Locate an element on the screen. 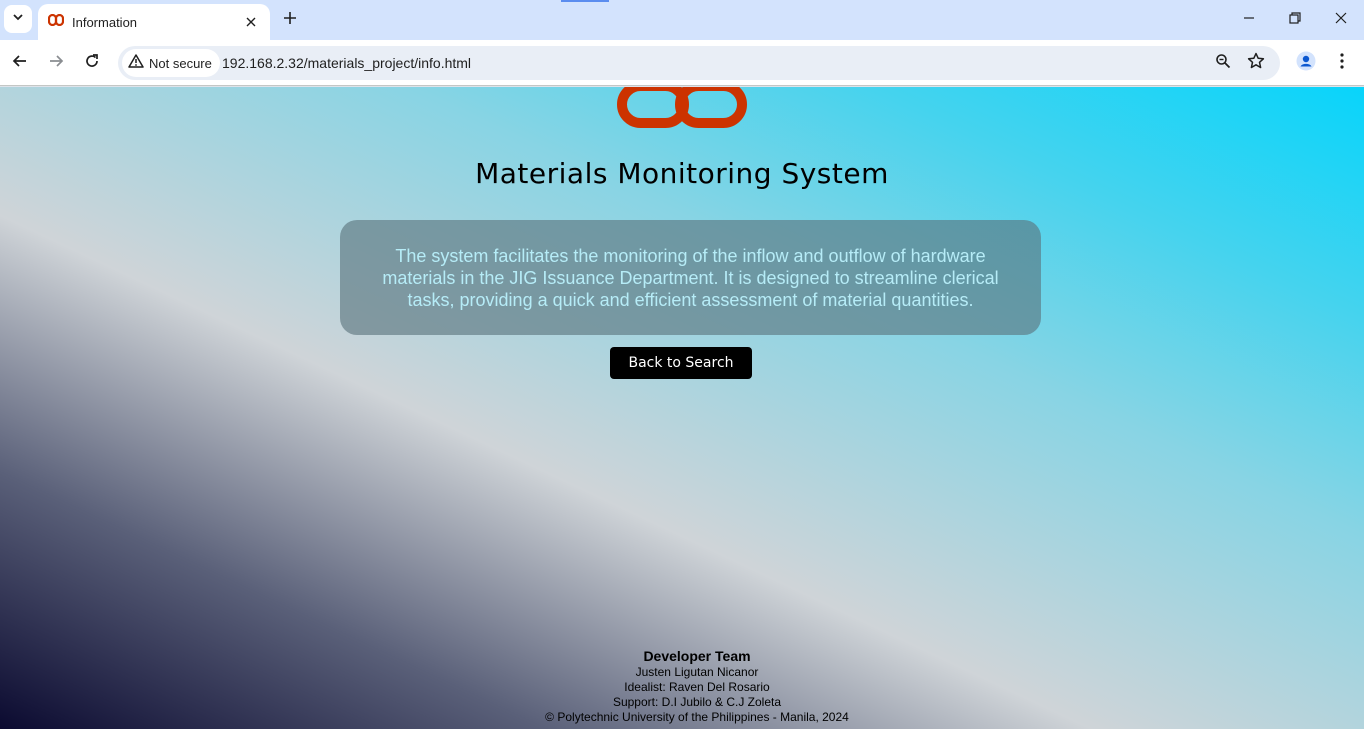  close-window-button is located at coordinates (1341, 20).